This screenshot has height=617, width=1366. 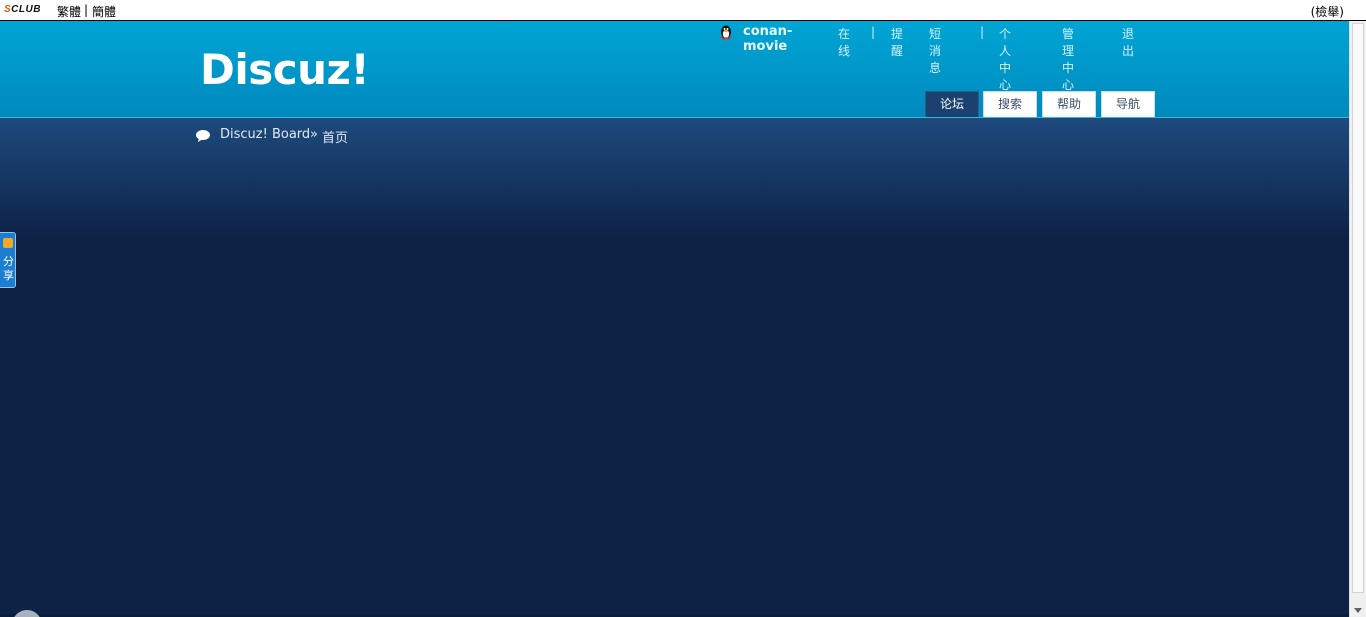 I want to click on qq-penguin-icon, so click(x=726, y=32).